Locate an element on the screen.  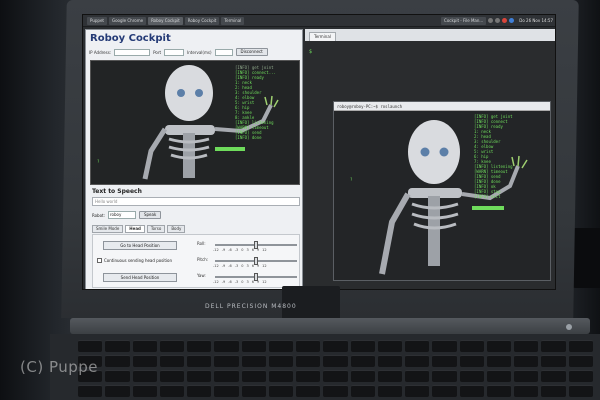
ip-field is located at coordinates (132, 52).